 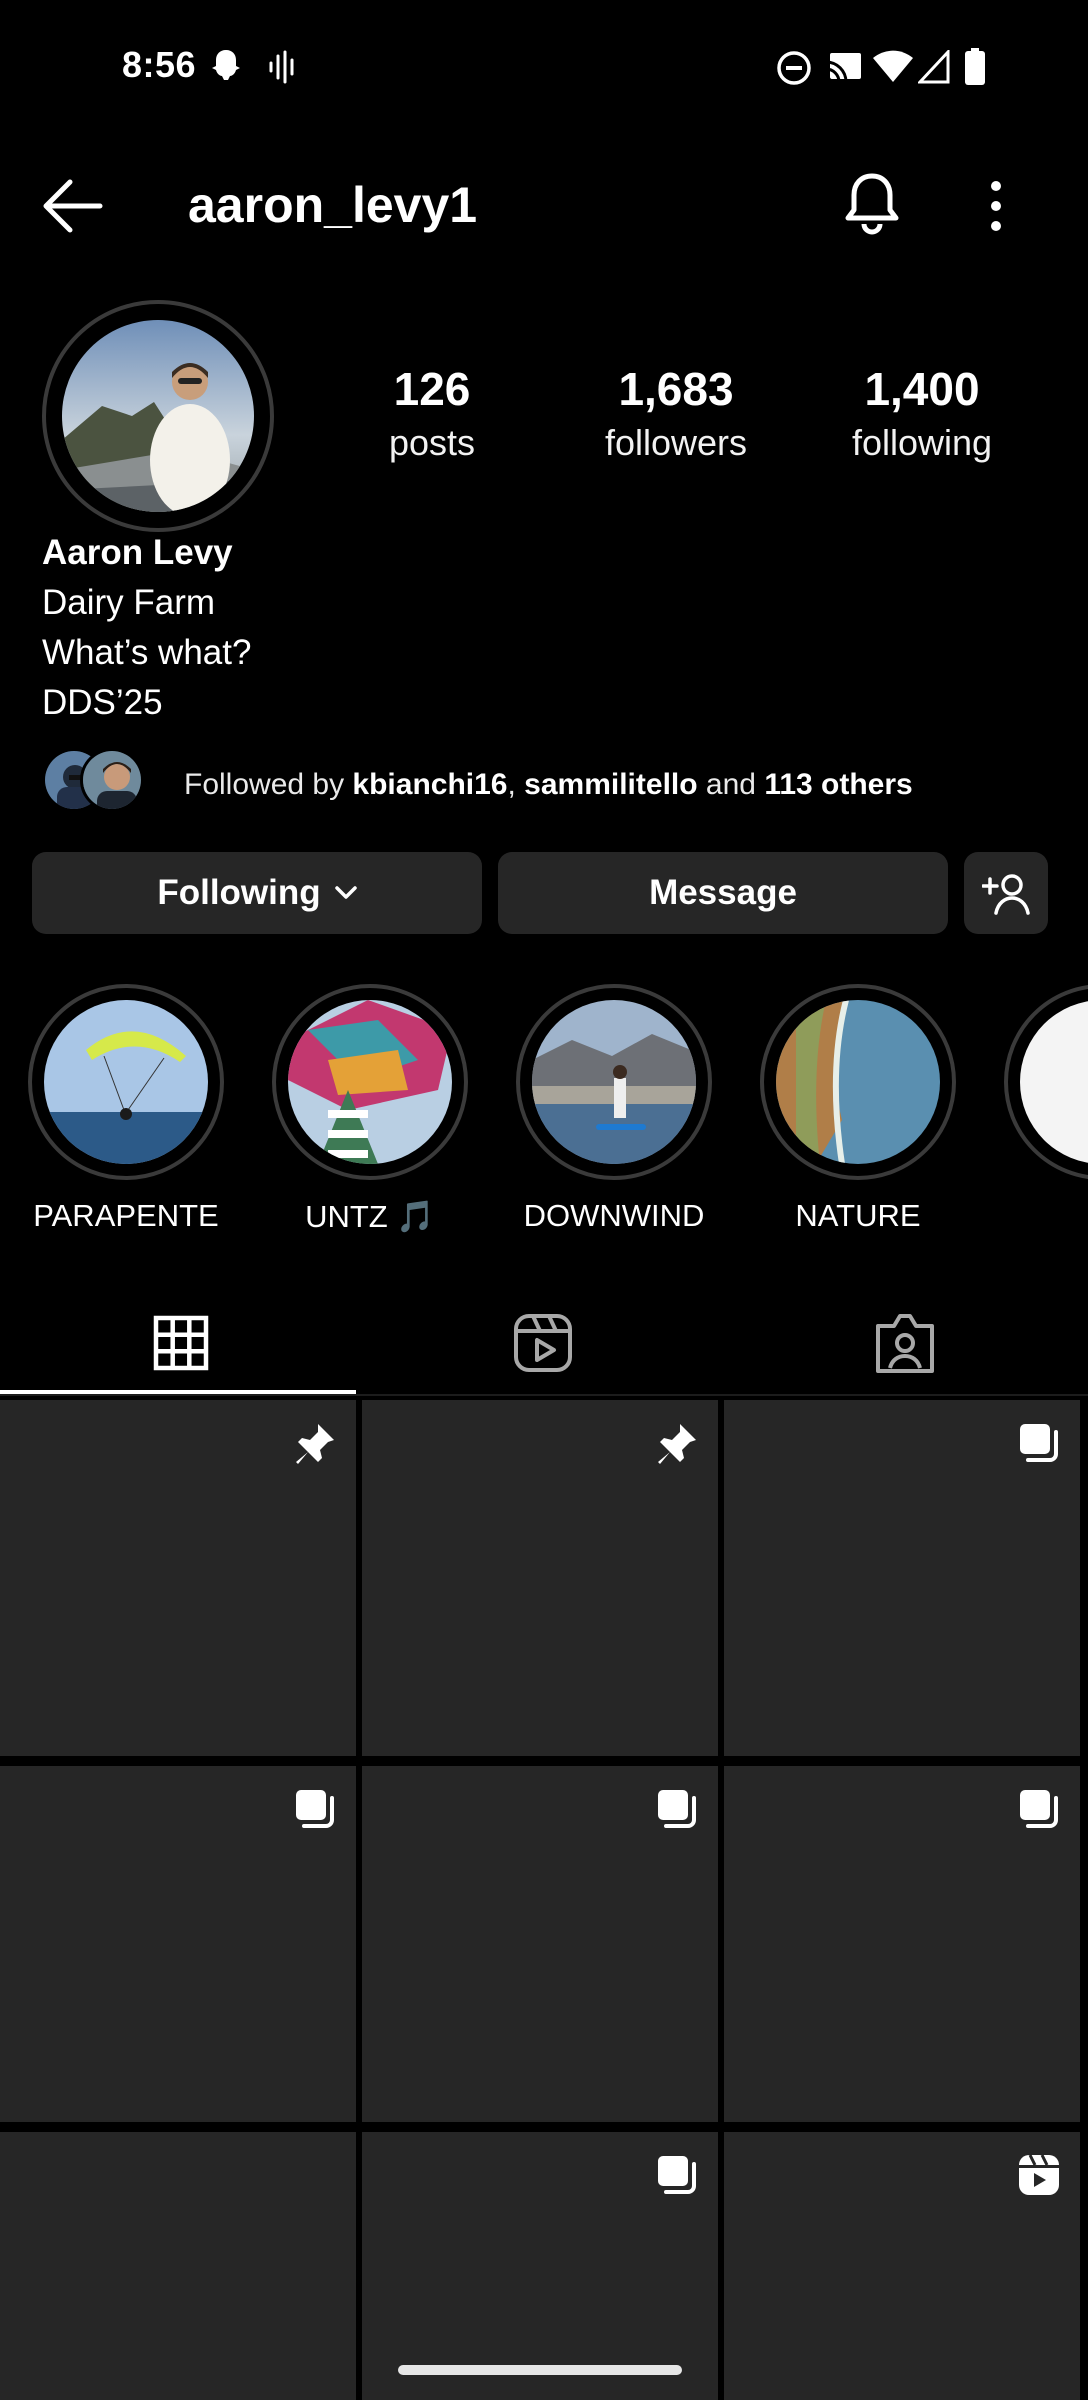 I want to click on following-button: Following, so click(x=257, y=893).